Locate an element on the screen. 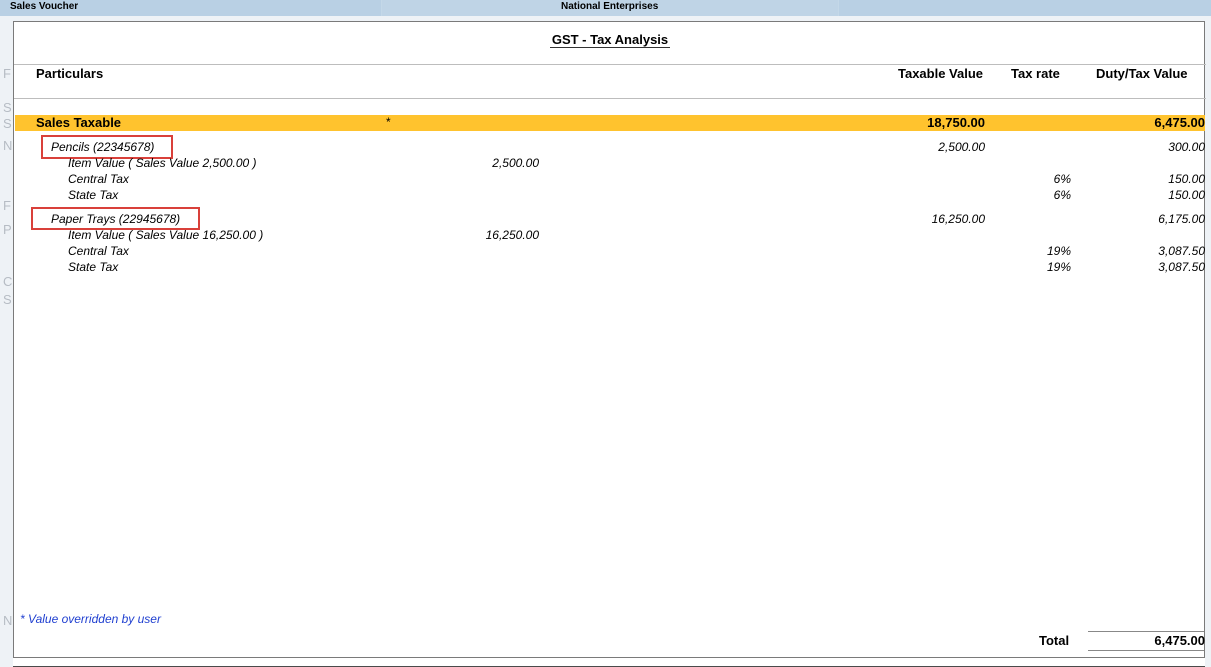 Image resolution: width=1211 pixels, height=667 pixels. override-footnote: * Value overridden by user is located at coordinates (90, 619).